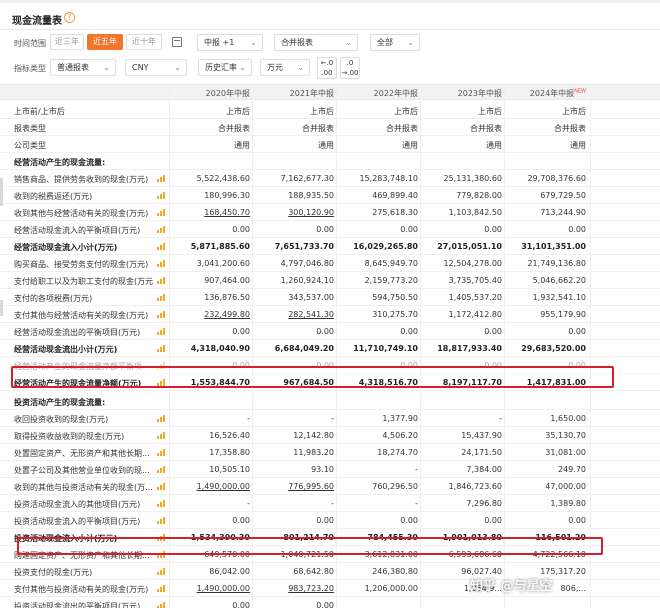 This screenshot has height=608, width=660. I want to click on table-cell: 168,450.70, so click(210, 212).